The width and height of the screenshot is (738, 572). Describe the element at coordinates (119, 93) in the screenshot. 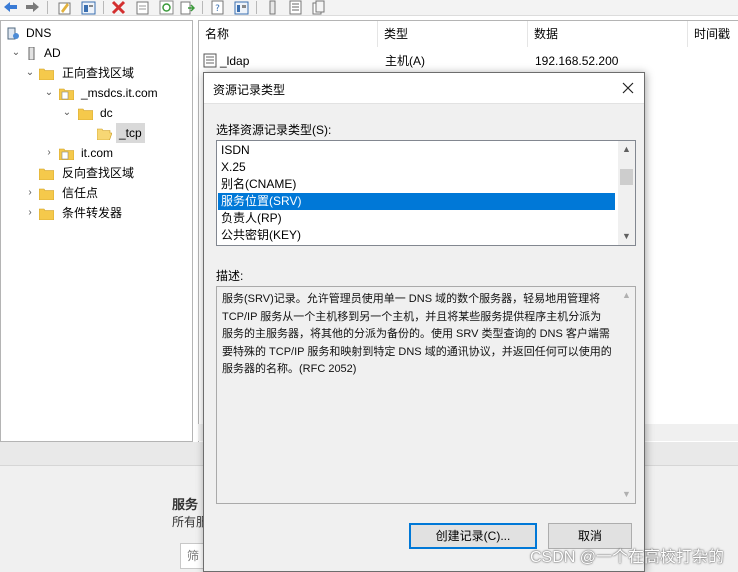

I see `tree-item-label: _msdcs.it.com` at that location.